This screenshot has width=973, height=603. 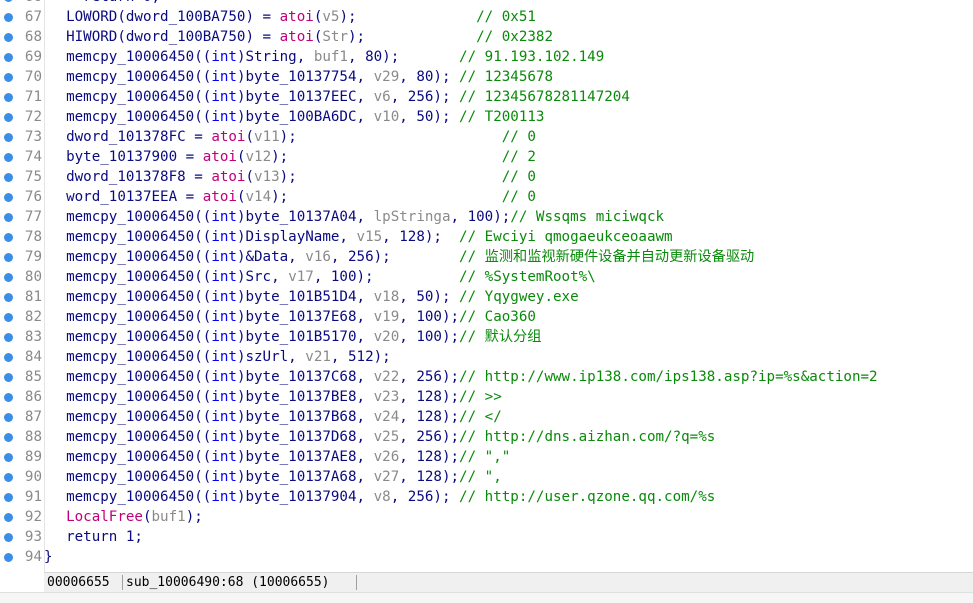 What do you see at coordinates (262, 277) in the screenshot?
I see `code-token-pl: )Src,` at bounding box center [262, 277].